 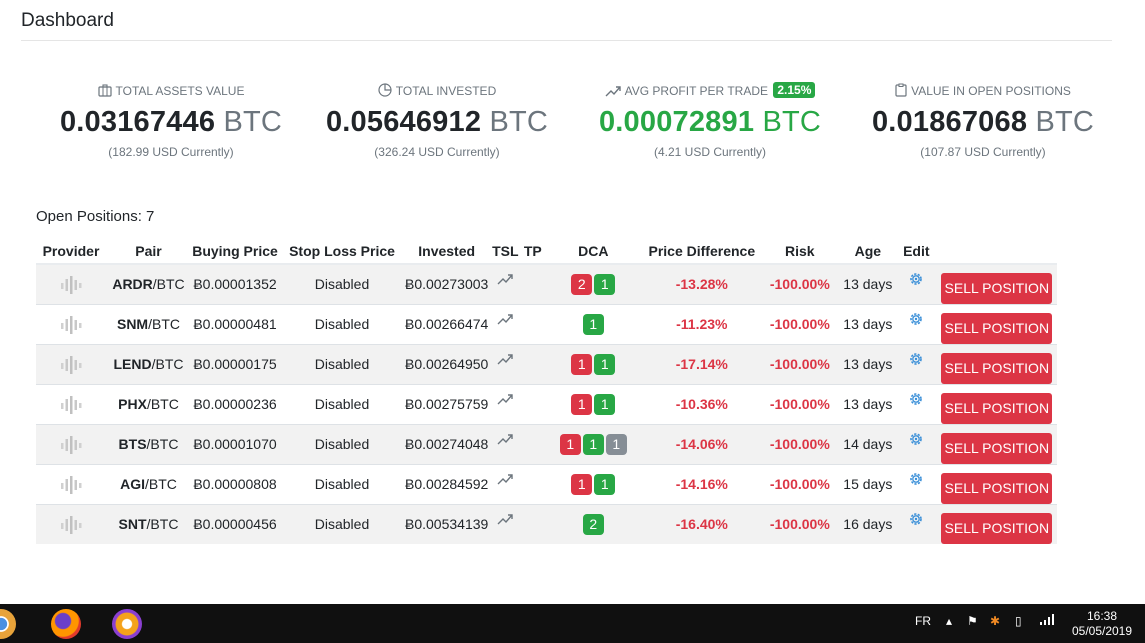 What do you see at coordinates (916, 251) in the screenshot?
I see `col-edit: Edit` at bounding box center [916, 251].